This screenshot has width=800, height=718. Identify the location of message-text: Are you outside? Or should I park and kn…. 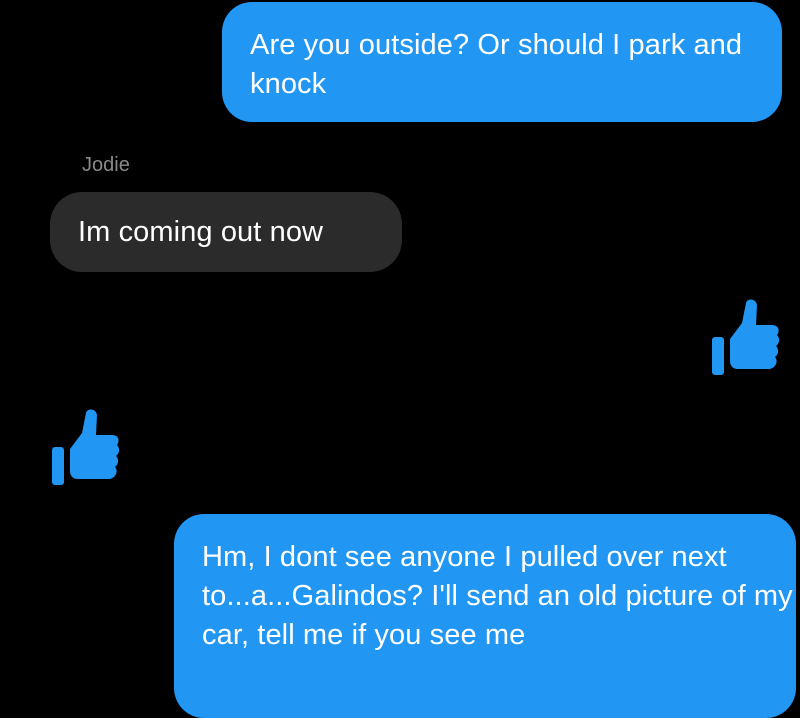
(496, 64).